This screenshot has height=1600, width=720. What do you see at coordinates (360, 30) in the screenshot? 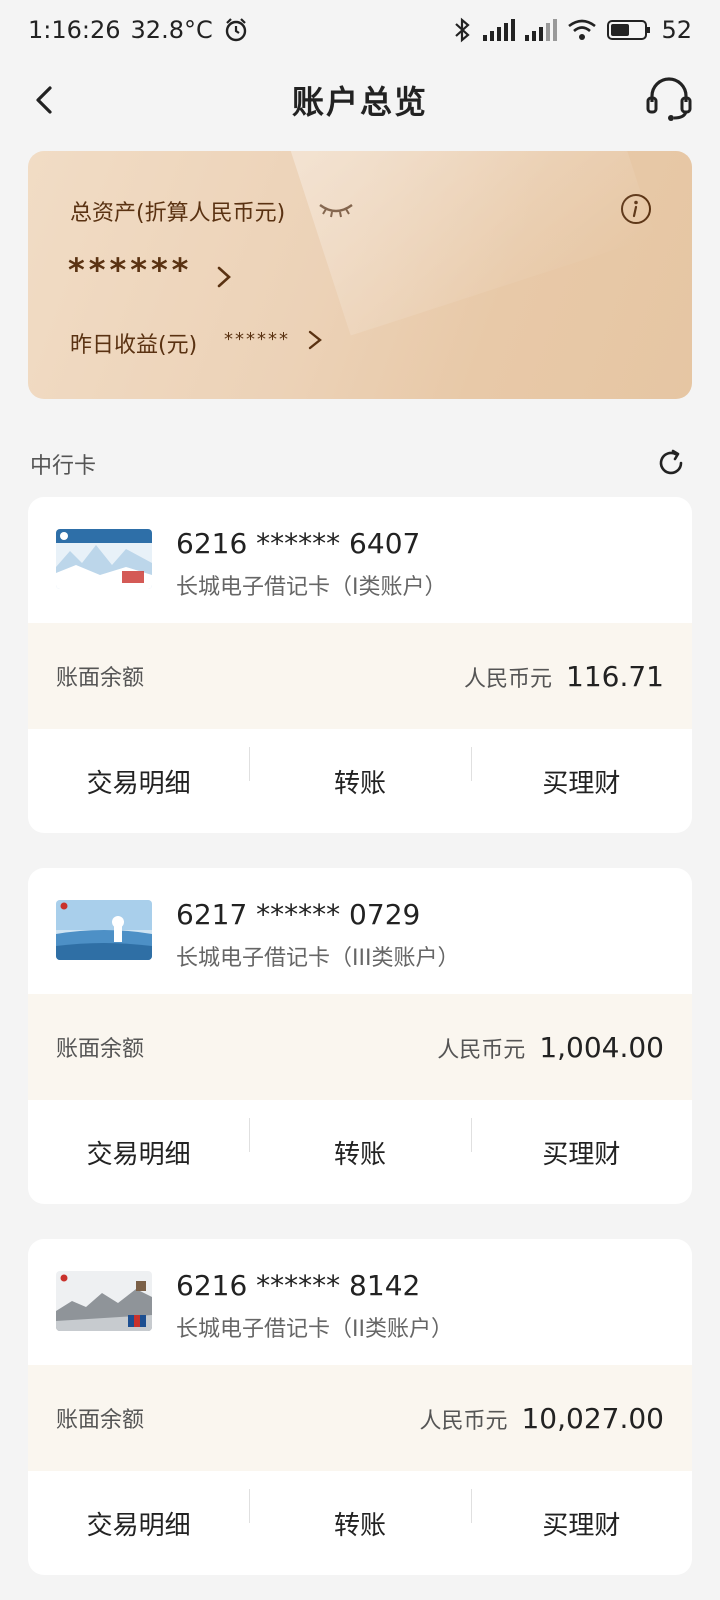
I see `status-bar: 1:16:26 32.8°C 52` at bounding box center [360, 30].